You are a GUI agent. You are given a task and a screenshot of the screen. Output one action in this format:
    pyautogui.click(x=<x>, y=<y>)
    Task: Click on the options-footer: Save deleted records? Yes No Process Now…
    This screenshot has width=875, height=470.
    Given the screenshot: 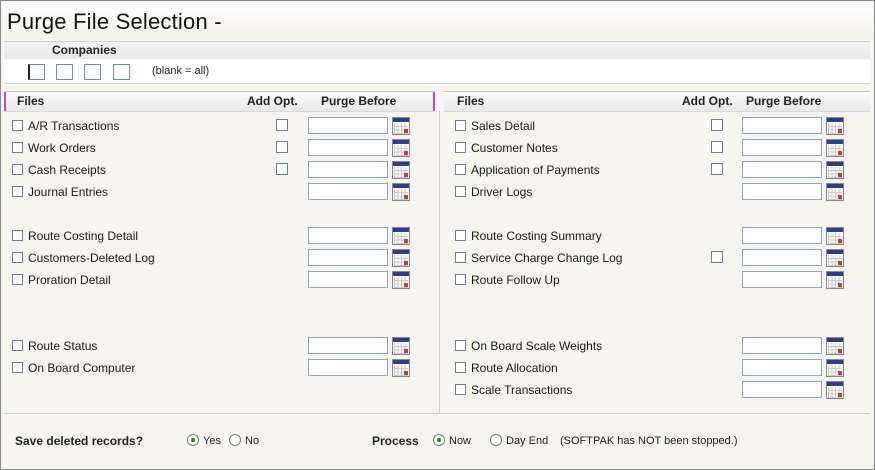 What is the action you would take?
    pyautogui.click(x=437, y=440)
    